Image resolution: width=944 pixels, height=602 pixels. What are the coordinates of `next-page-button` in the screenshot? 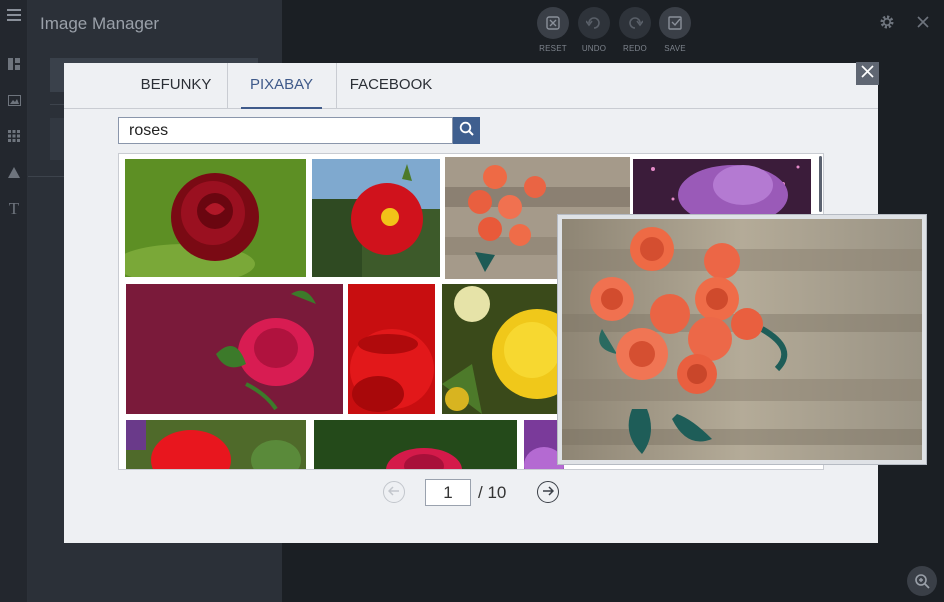 It's located at (548, 492).